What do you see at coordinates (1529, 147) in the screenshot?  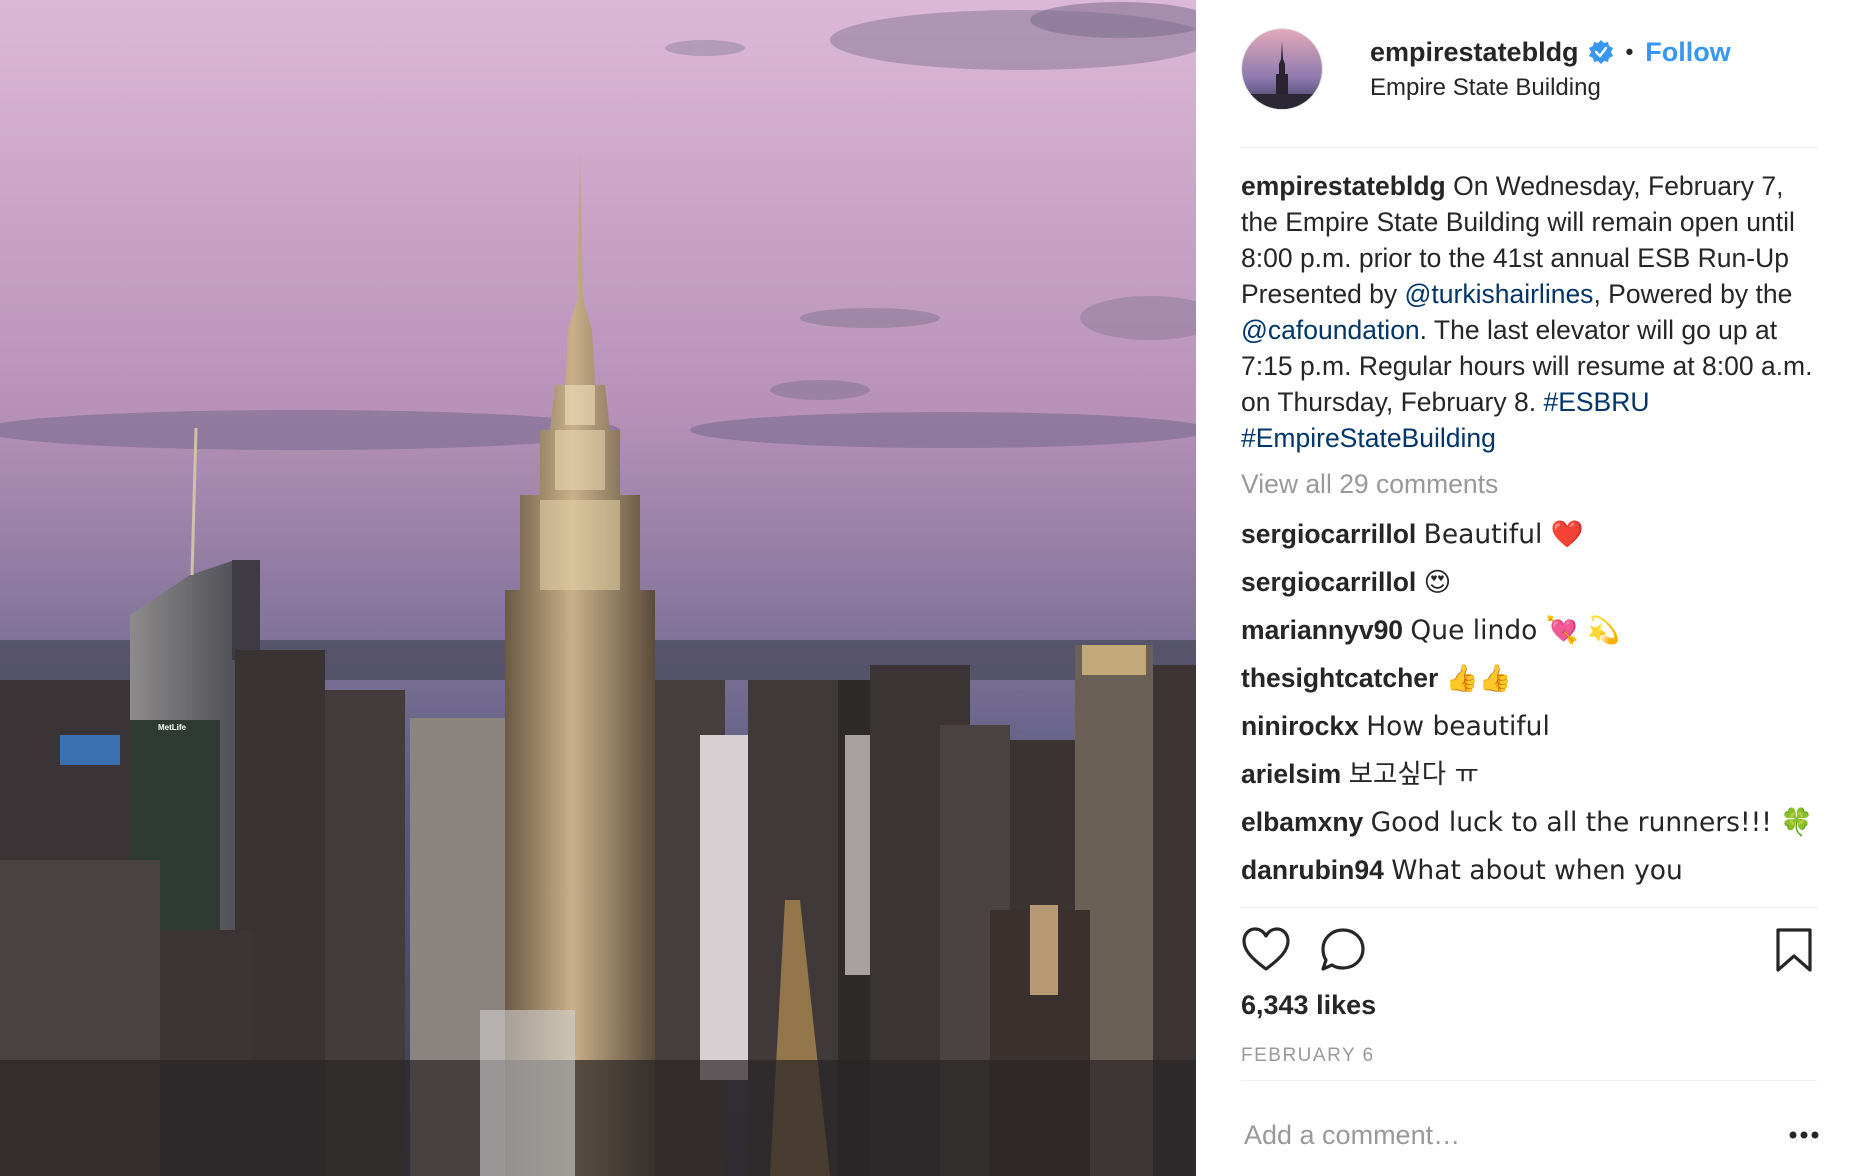 I see `header-divider` at bounding box center [1529, 147].